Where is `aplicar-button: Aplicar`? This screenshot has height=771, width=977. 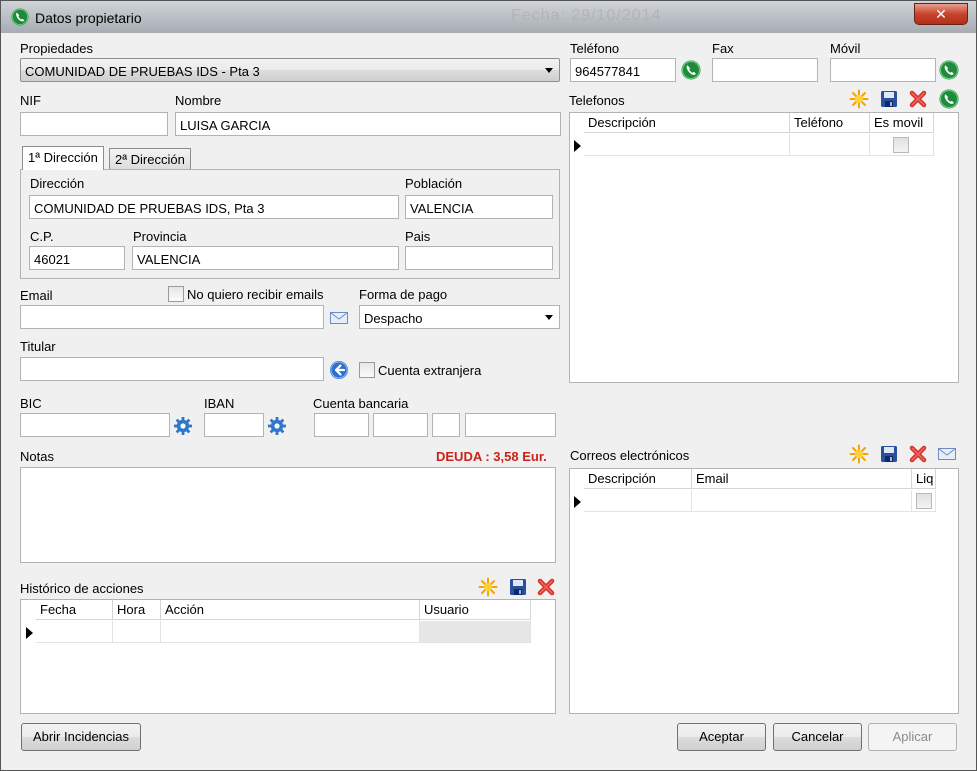
aplicar-button: Aplicar is located at coordinates (912, 737).